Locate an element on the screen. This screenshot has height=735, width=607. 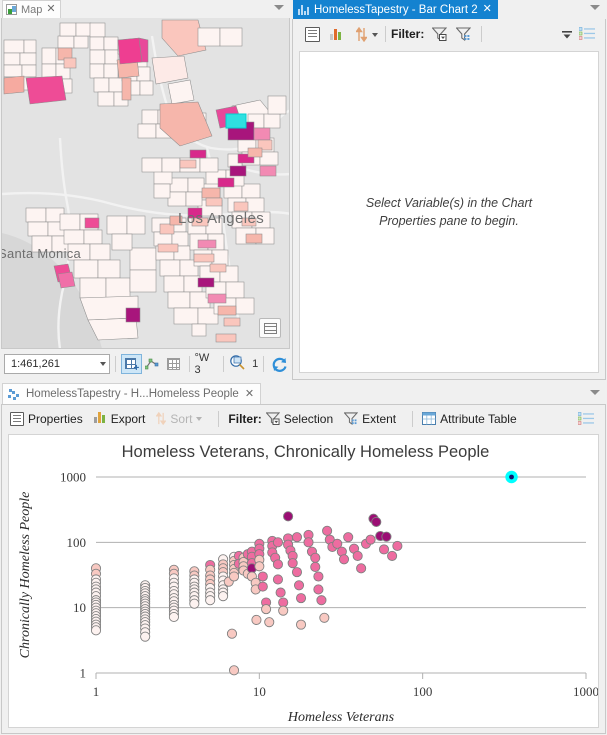
add-feature-icon is located at coordinates (132, 366).